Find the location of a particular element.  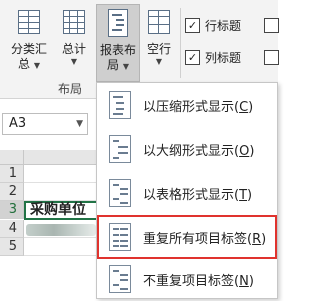

repeat-labels-icon is located at coordinates (120, 237).